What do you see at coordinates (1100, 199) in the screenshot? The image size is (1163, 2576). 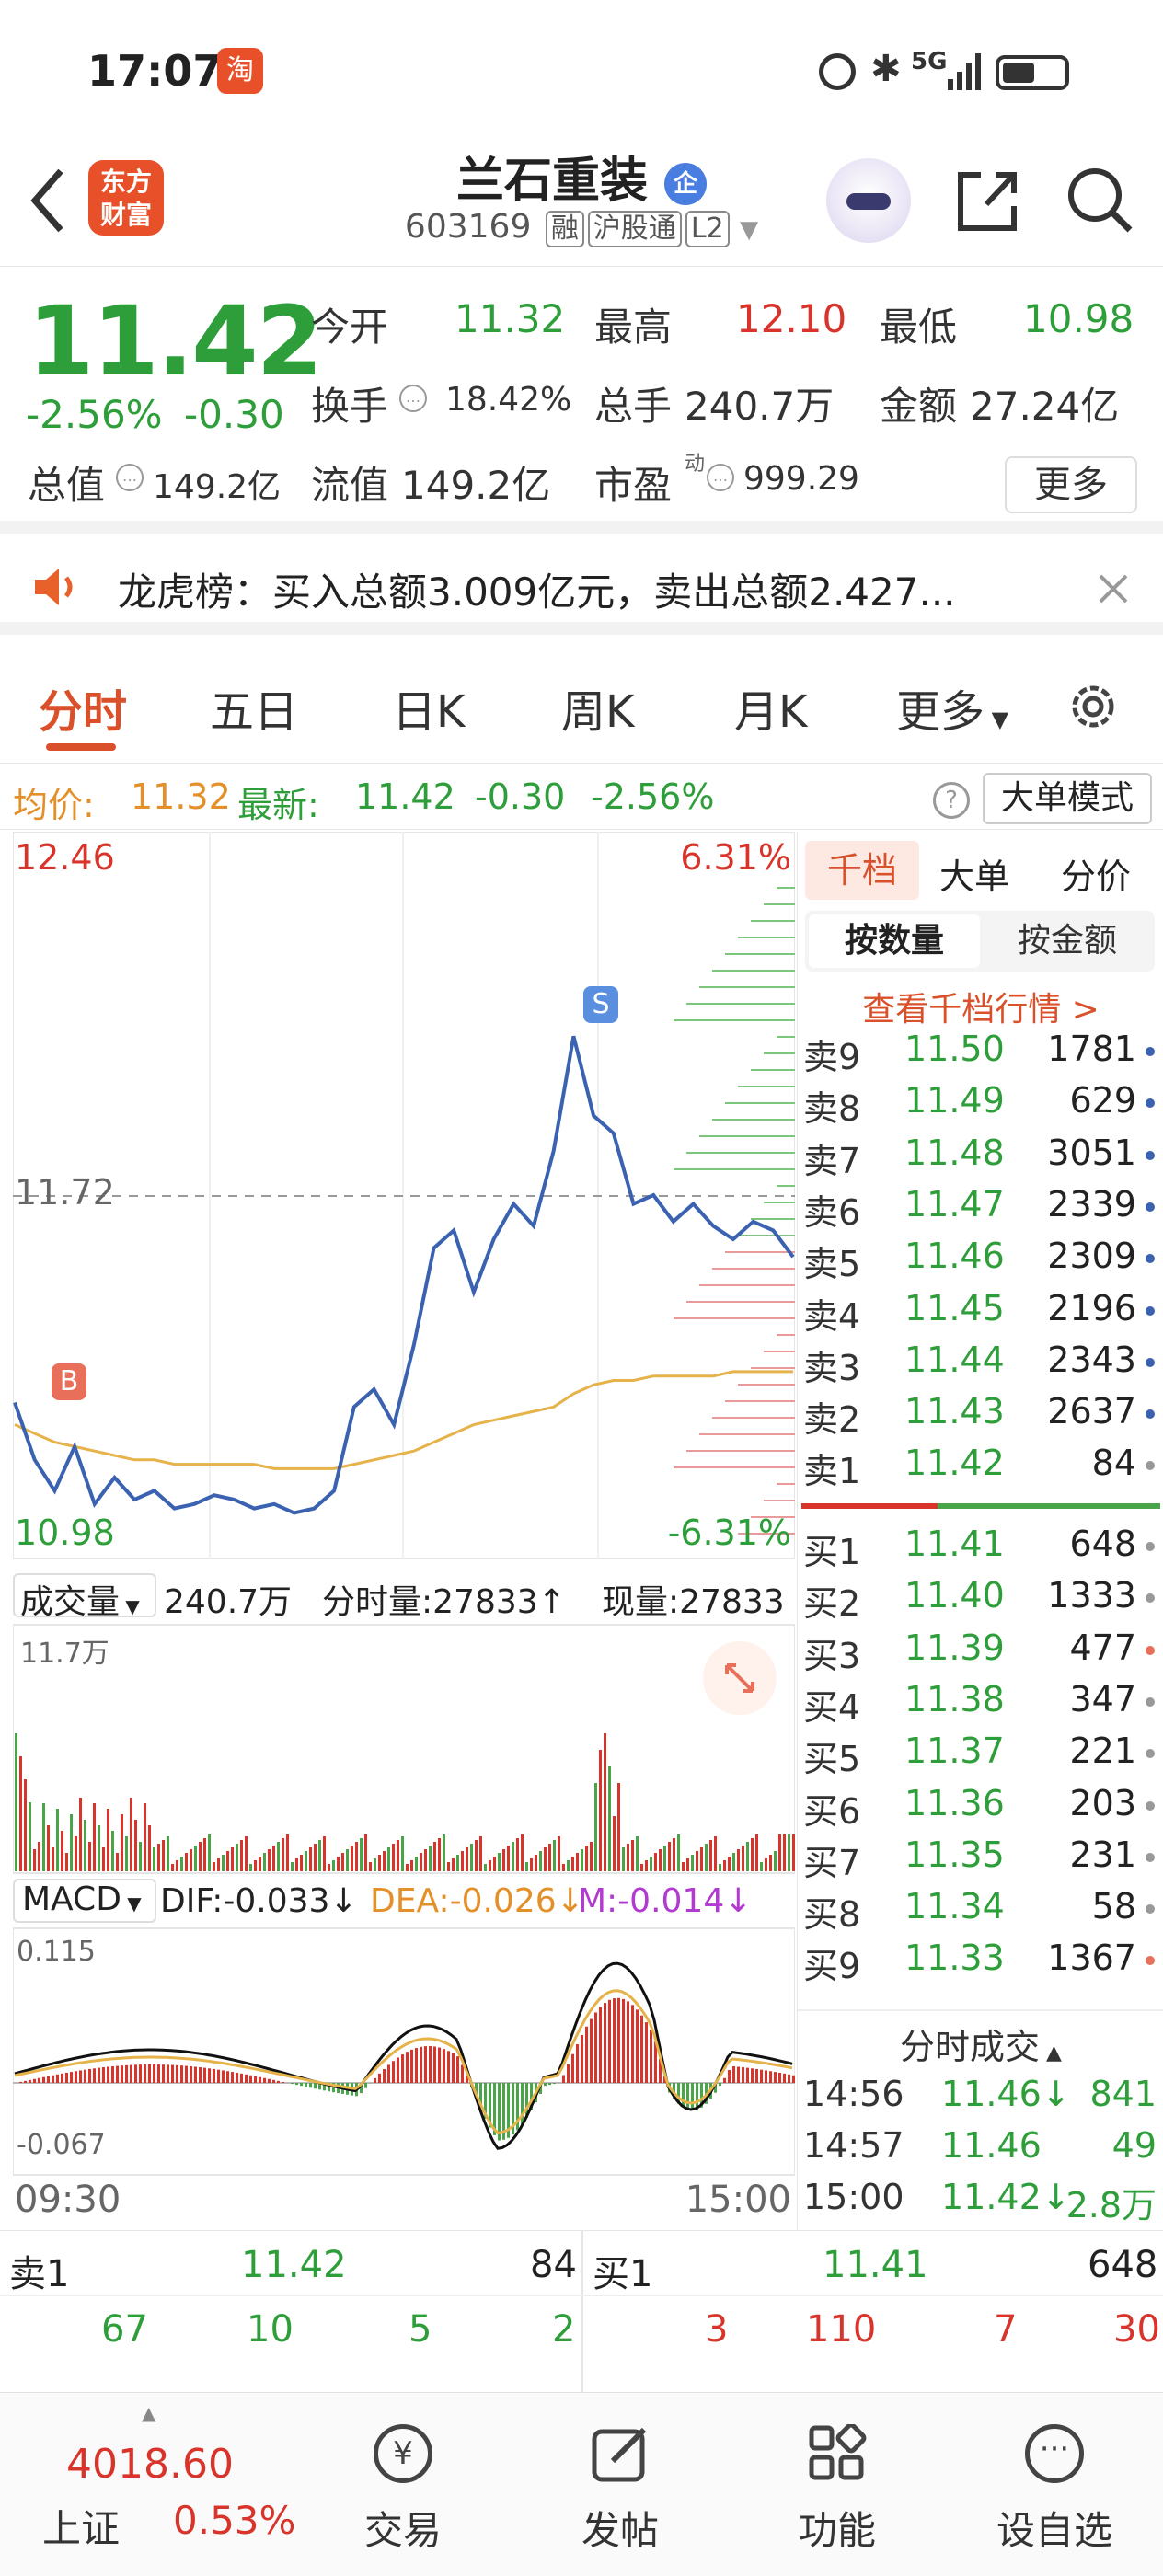 I see `search-icon` at bounding box center [1100, 199].